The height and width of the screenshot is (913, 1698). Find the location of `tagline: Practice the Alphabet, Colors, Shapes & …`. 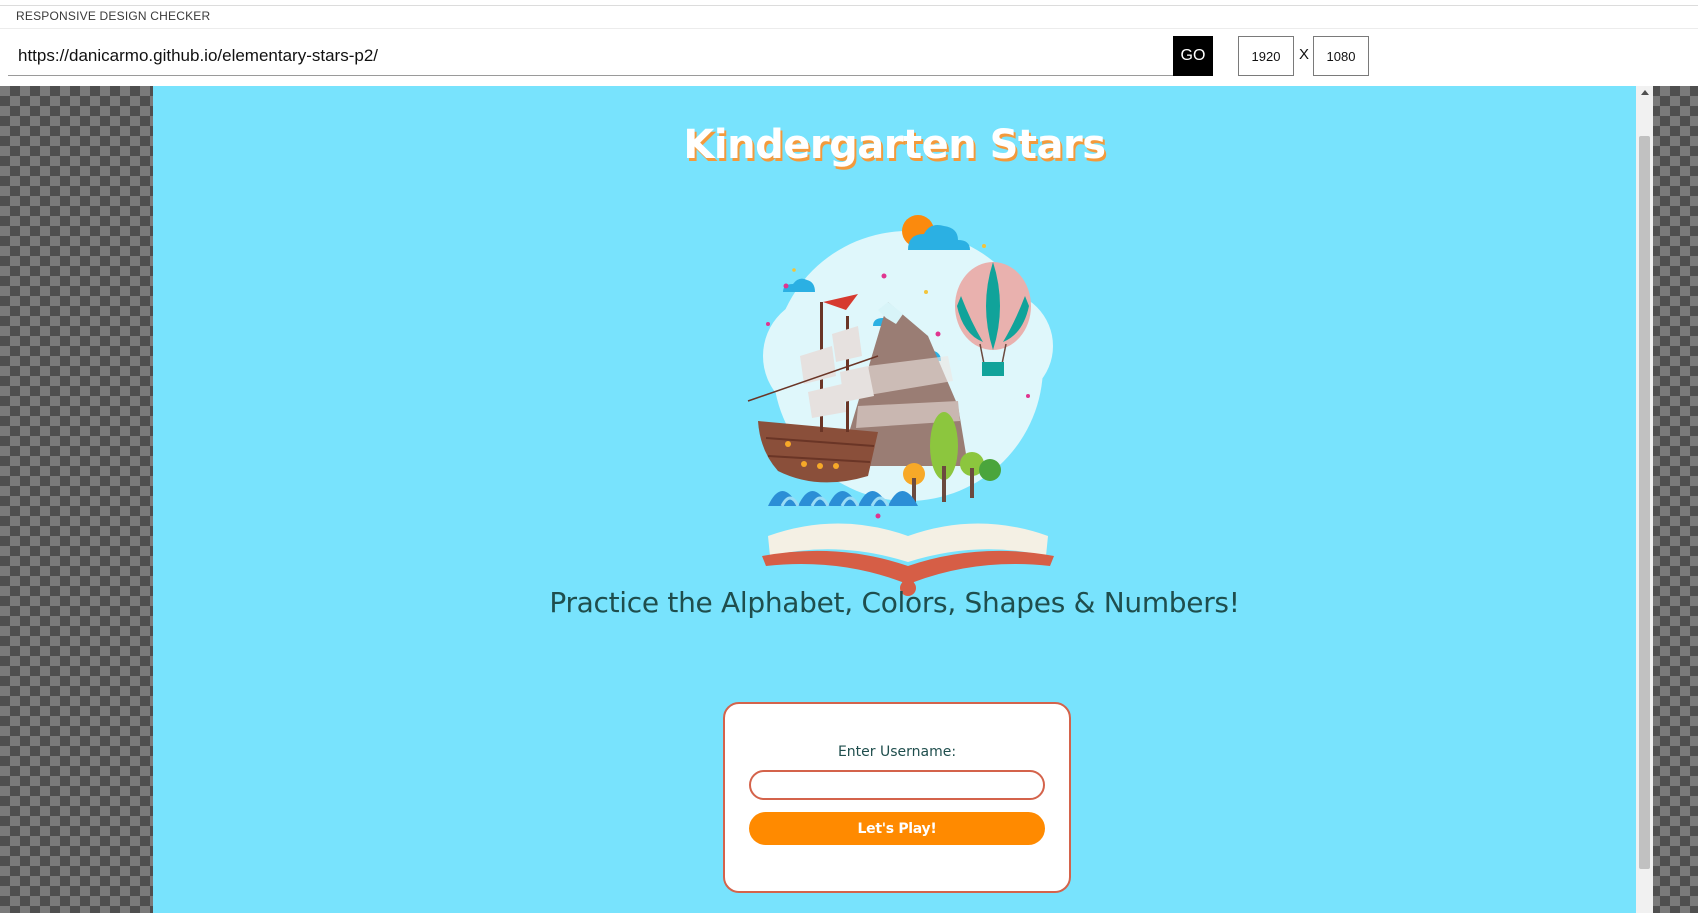

tagline: Practice the Alphabet, Colors, Shapes & … is located at coordinates (894, 602).